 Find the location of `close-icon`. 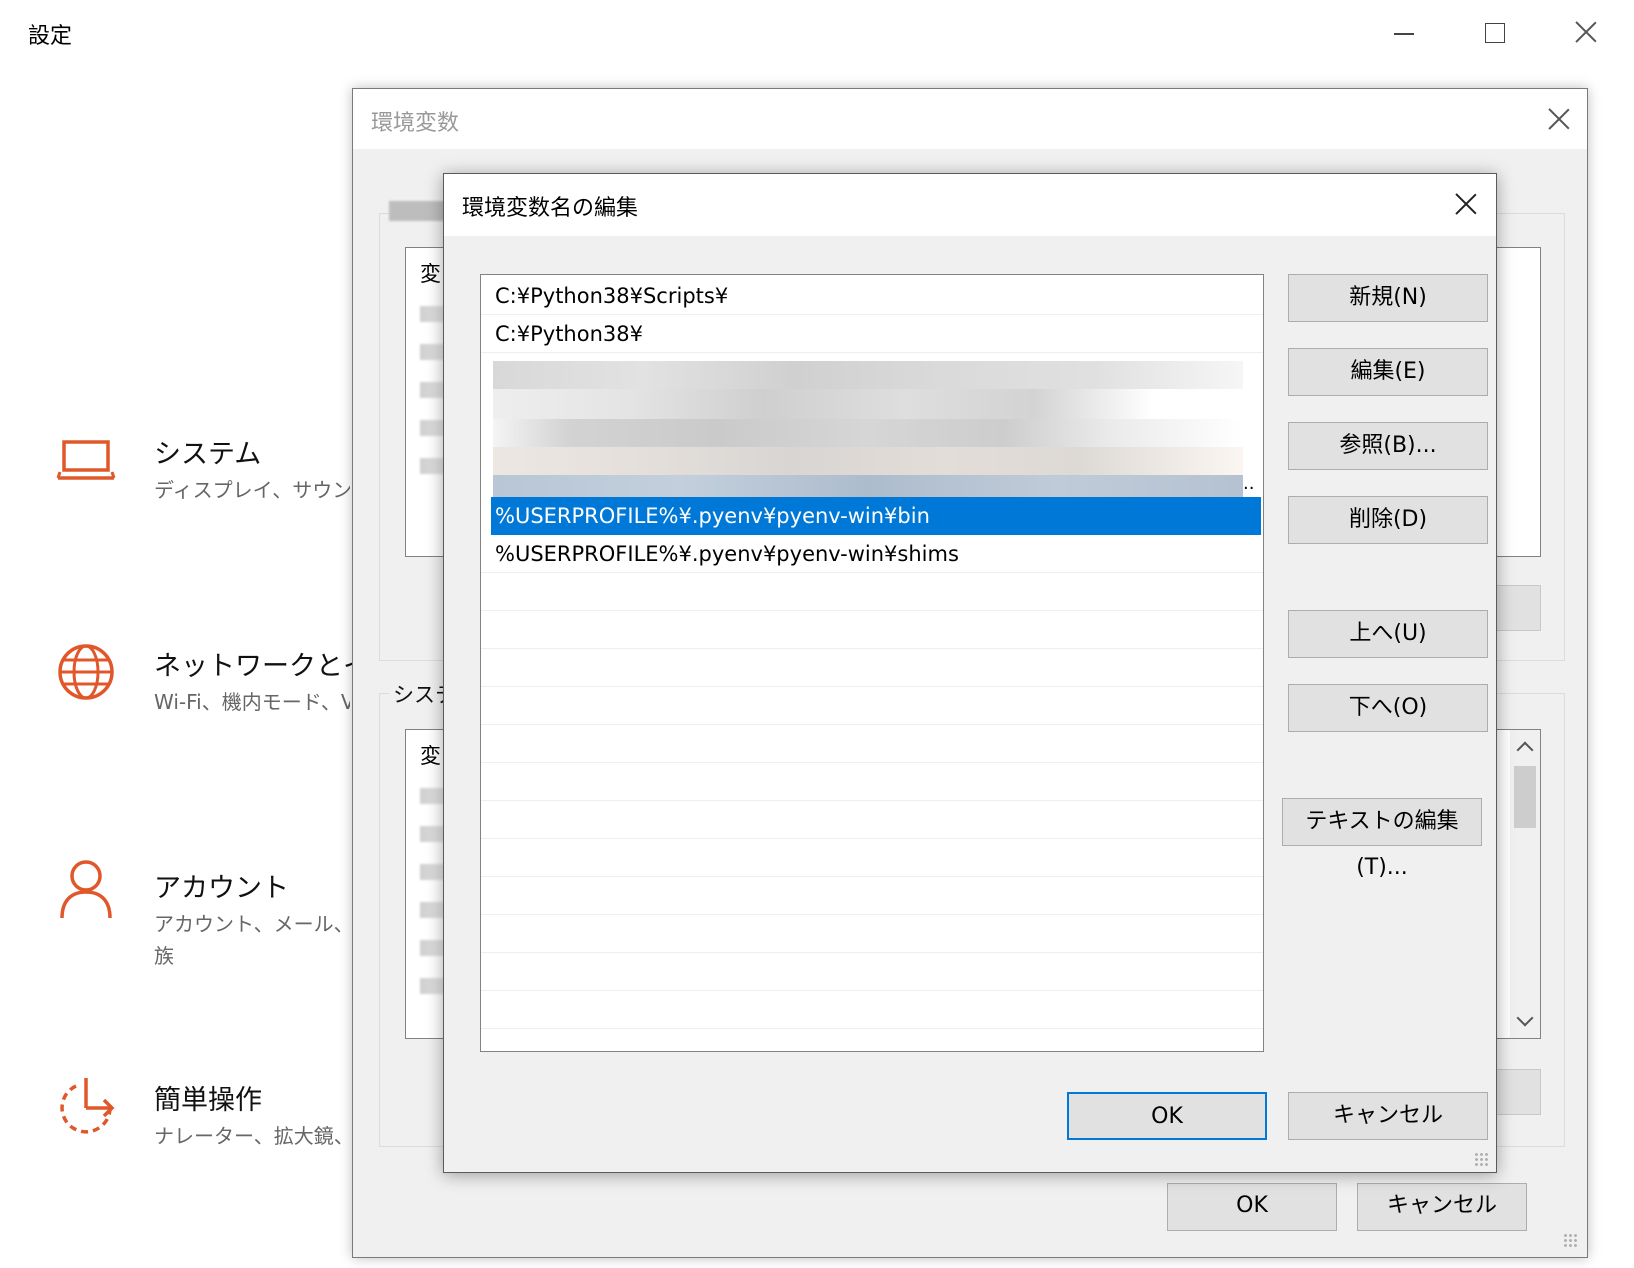

close-icon is located at coordinates (1586, 32).